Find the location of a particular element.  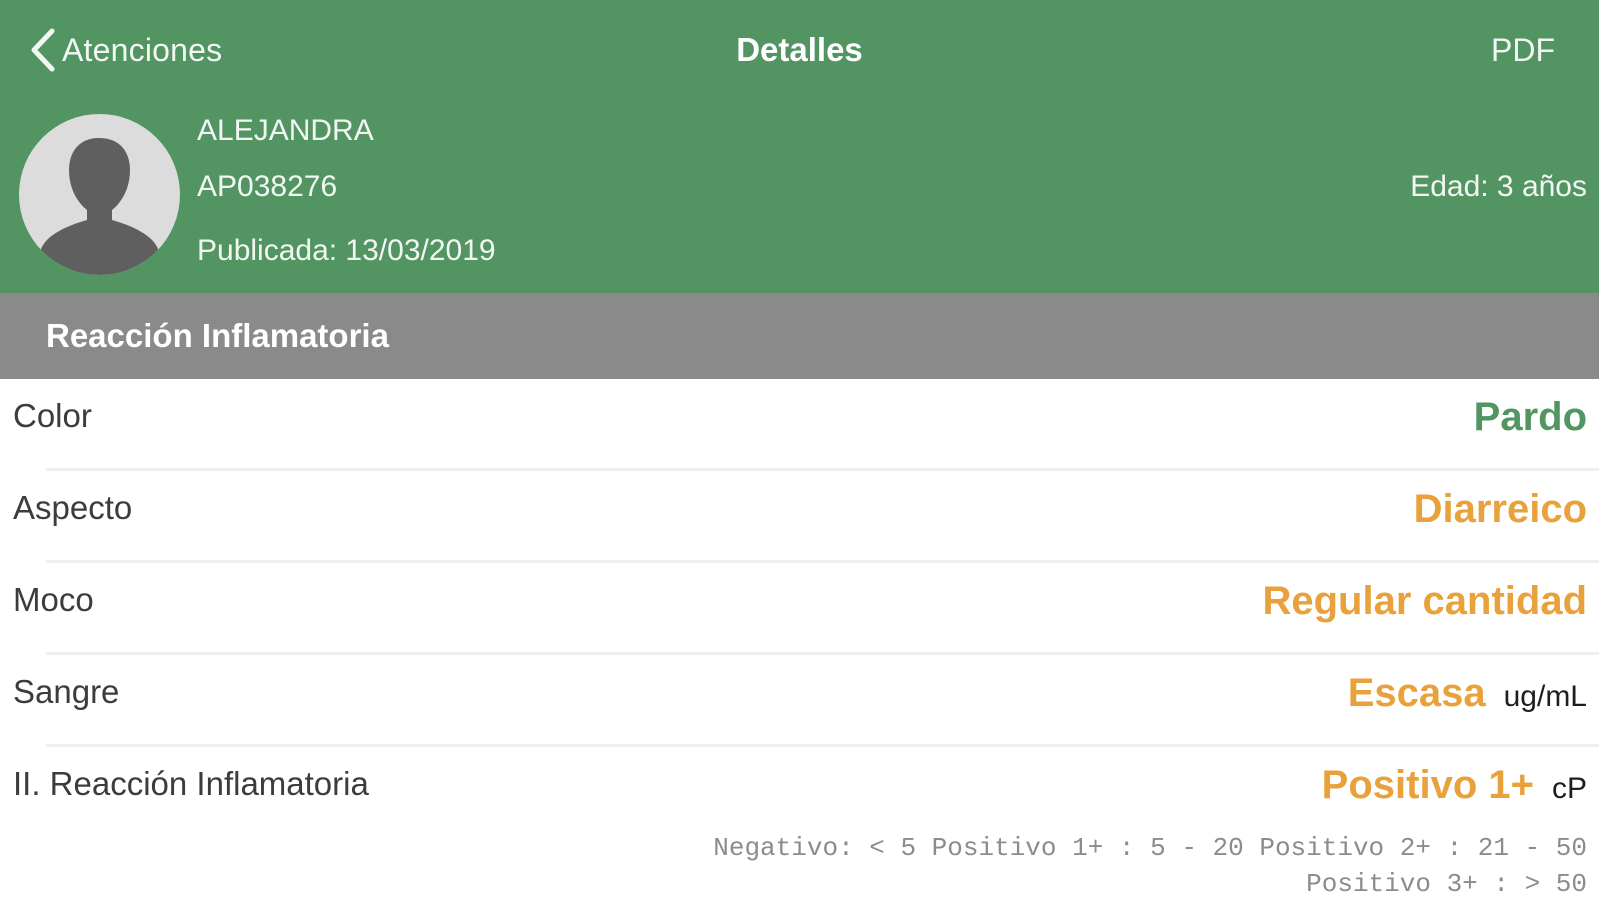

result-value: Regular cantidad is located at coordinates (1424, 601).